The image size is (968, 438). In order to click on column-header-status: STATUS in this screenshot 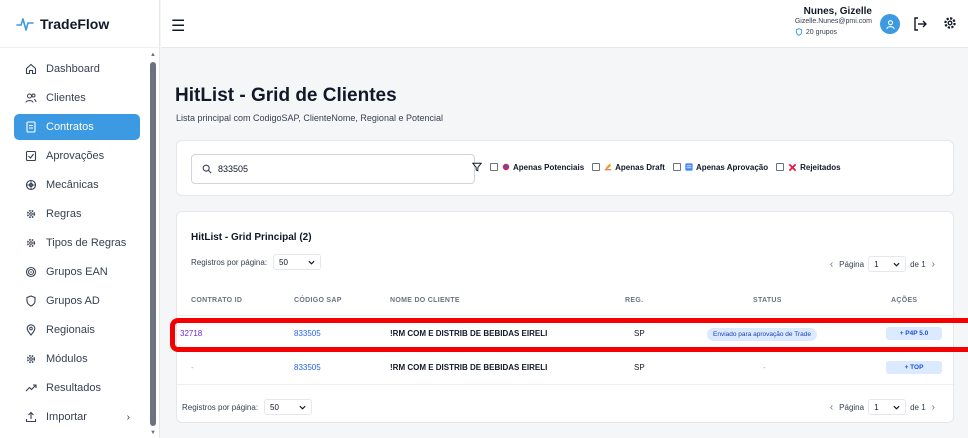, I will do `click(767, 300)`.